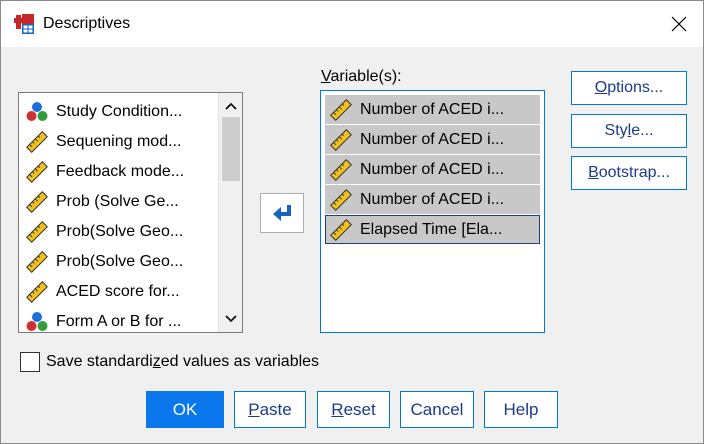  I want to click on title-bar: Descriptives, so click(352, 24).